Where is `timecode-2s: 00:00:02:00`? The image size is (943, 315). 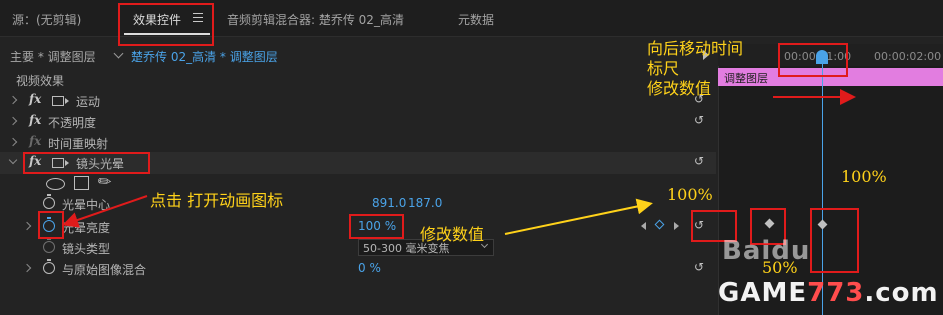
timecode-2s: 00:00:02:00 is located at coordinates (908, 56).